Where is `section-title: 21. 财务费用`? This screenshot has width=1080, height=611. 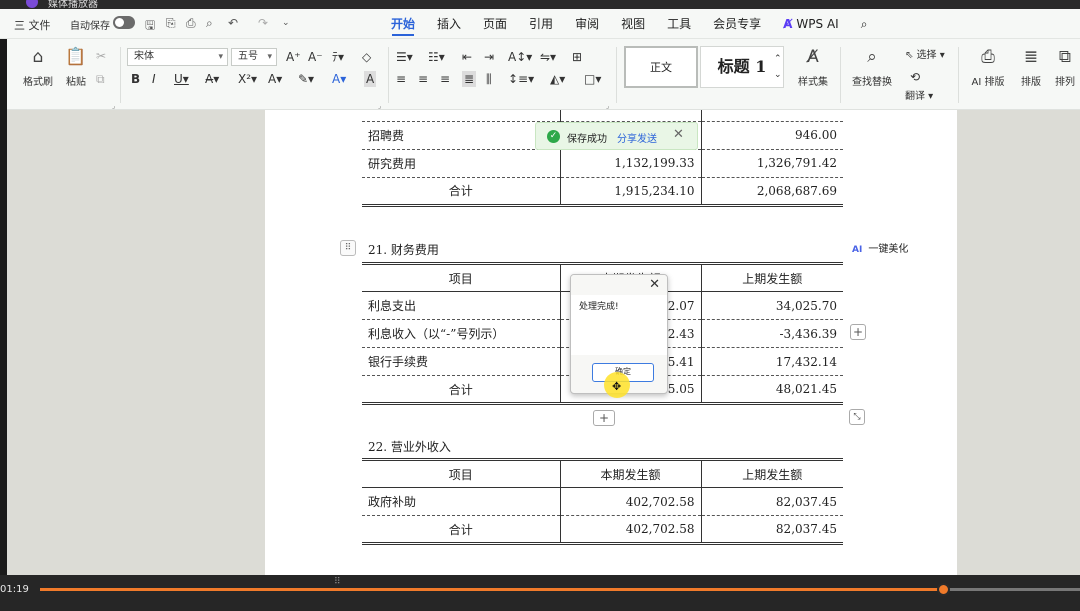 section-title: 21. 财务费用 is located at coordinates (403, 250).